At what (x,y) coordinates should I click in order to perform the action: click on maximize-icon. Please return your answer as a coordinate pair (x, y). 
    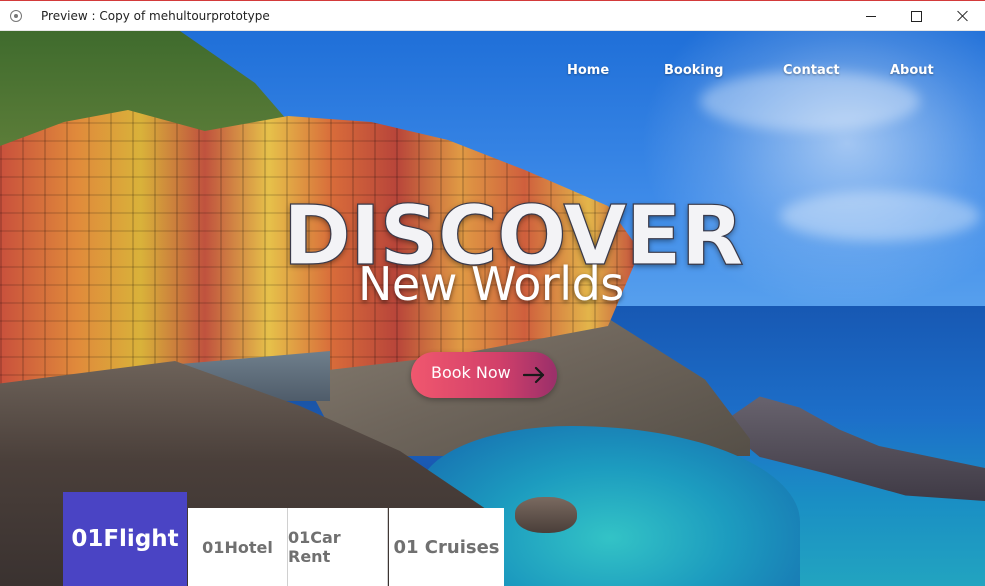
    Looking at the image, I should click on (916, 16).